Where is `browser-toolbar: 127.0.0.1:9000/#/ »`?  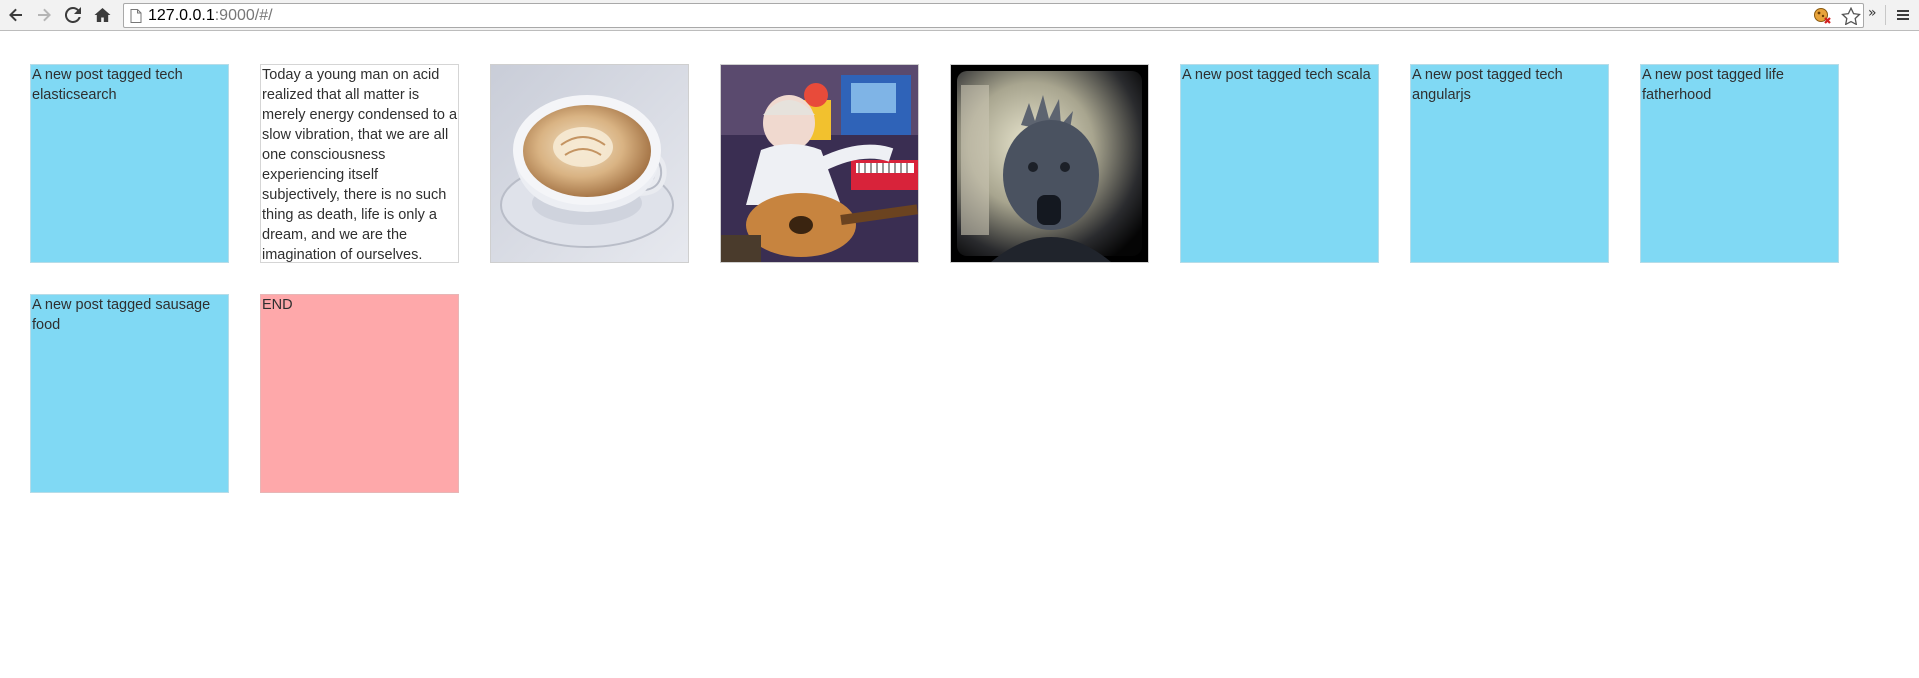
browser-toolbar: 127.0.0.1:9000/#/ » is located at coordinates (959, 15).